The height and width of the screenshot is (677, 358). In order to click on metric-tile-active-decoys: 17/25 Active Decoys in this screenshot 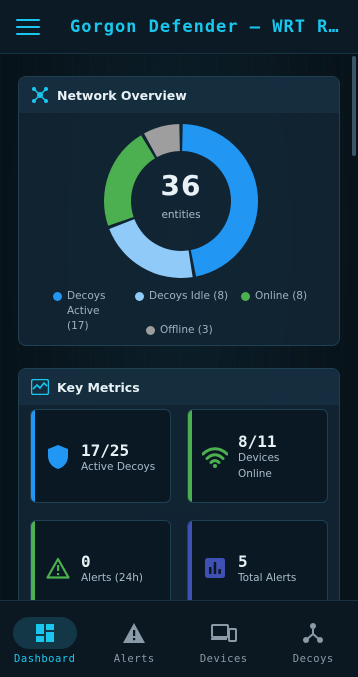, I will do `click(100, 456)`.